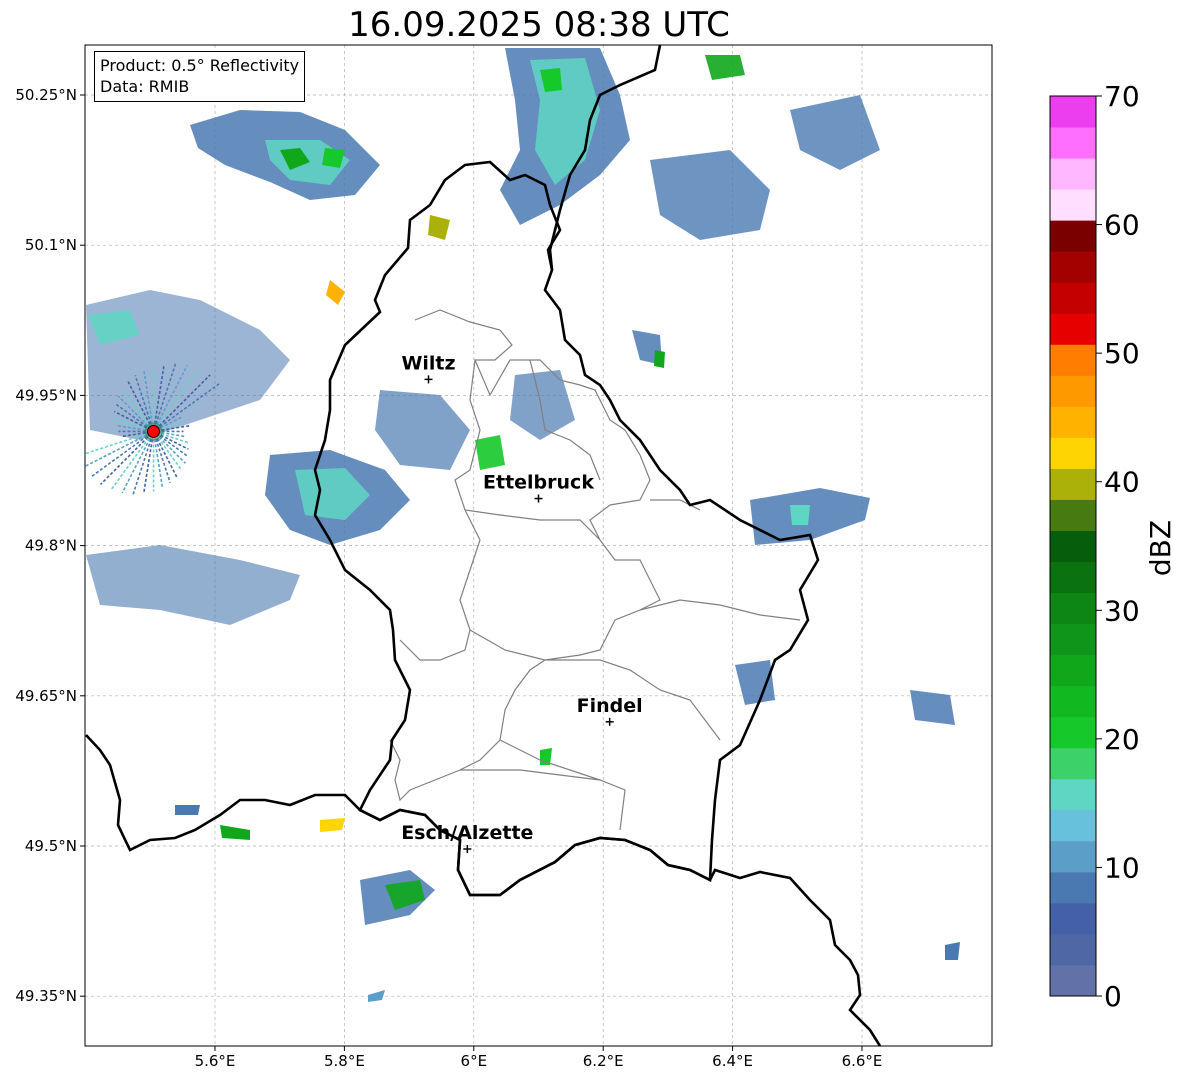 The height and width of the screenshot is (1081, 1184). I want to click on lat-tick-label: 49.65°N, so click(46, 696).